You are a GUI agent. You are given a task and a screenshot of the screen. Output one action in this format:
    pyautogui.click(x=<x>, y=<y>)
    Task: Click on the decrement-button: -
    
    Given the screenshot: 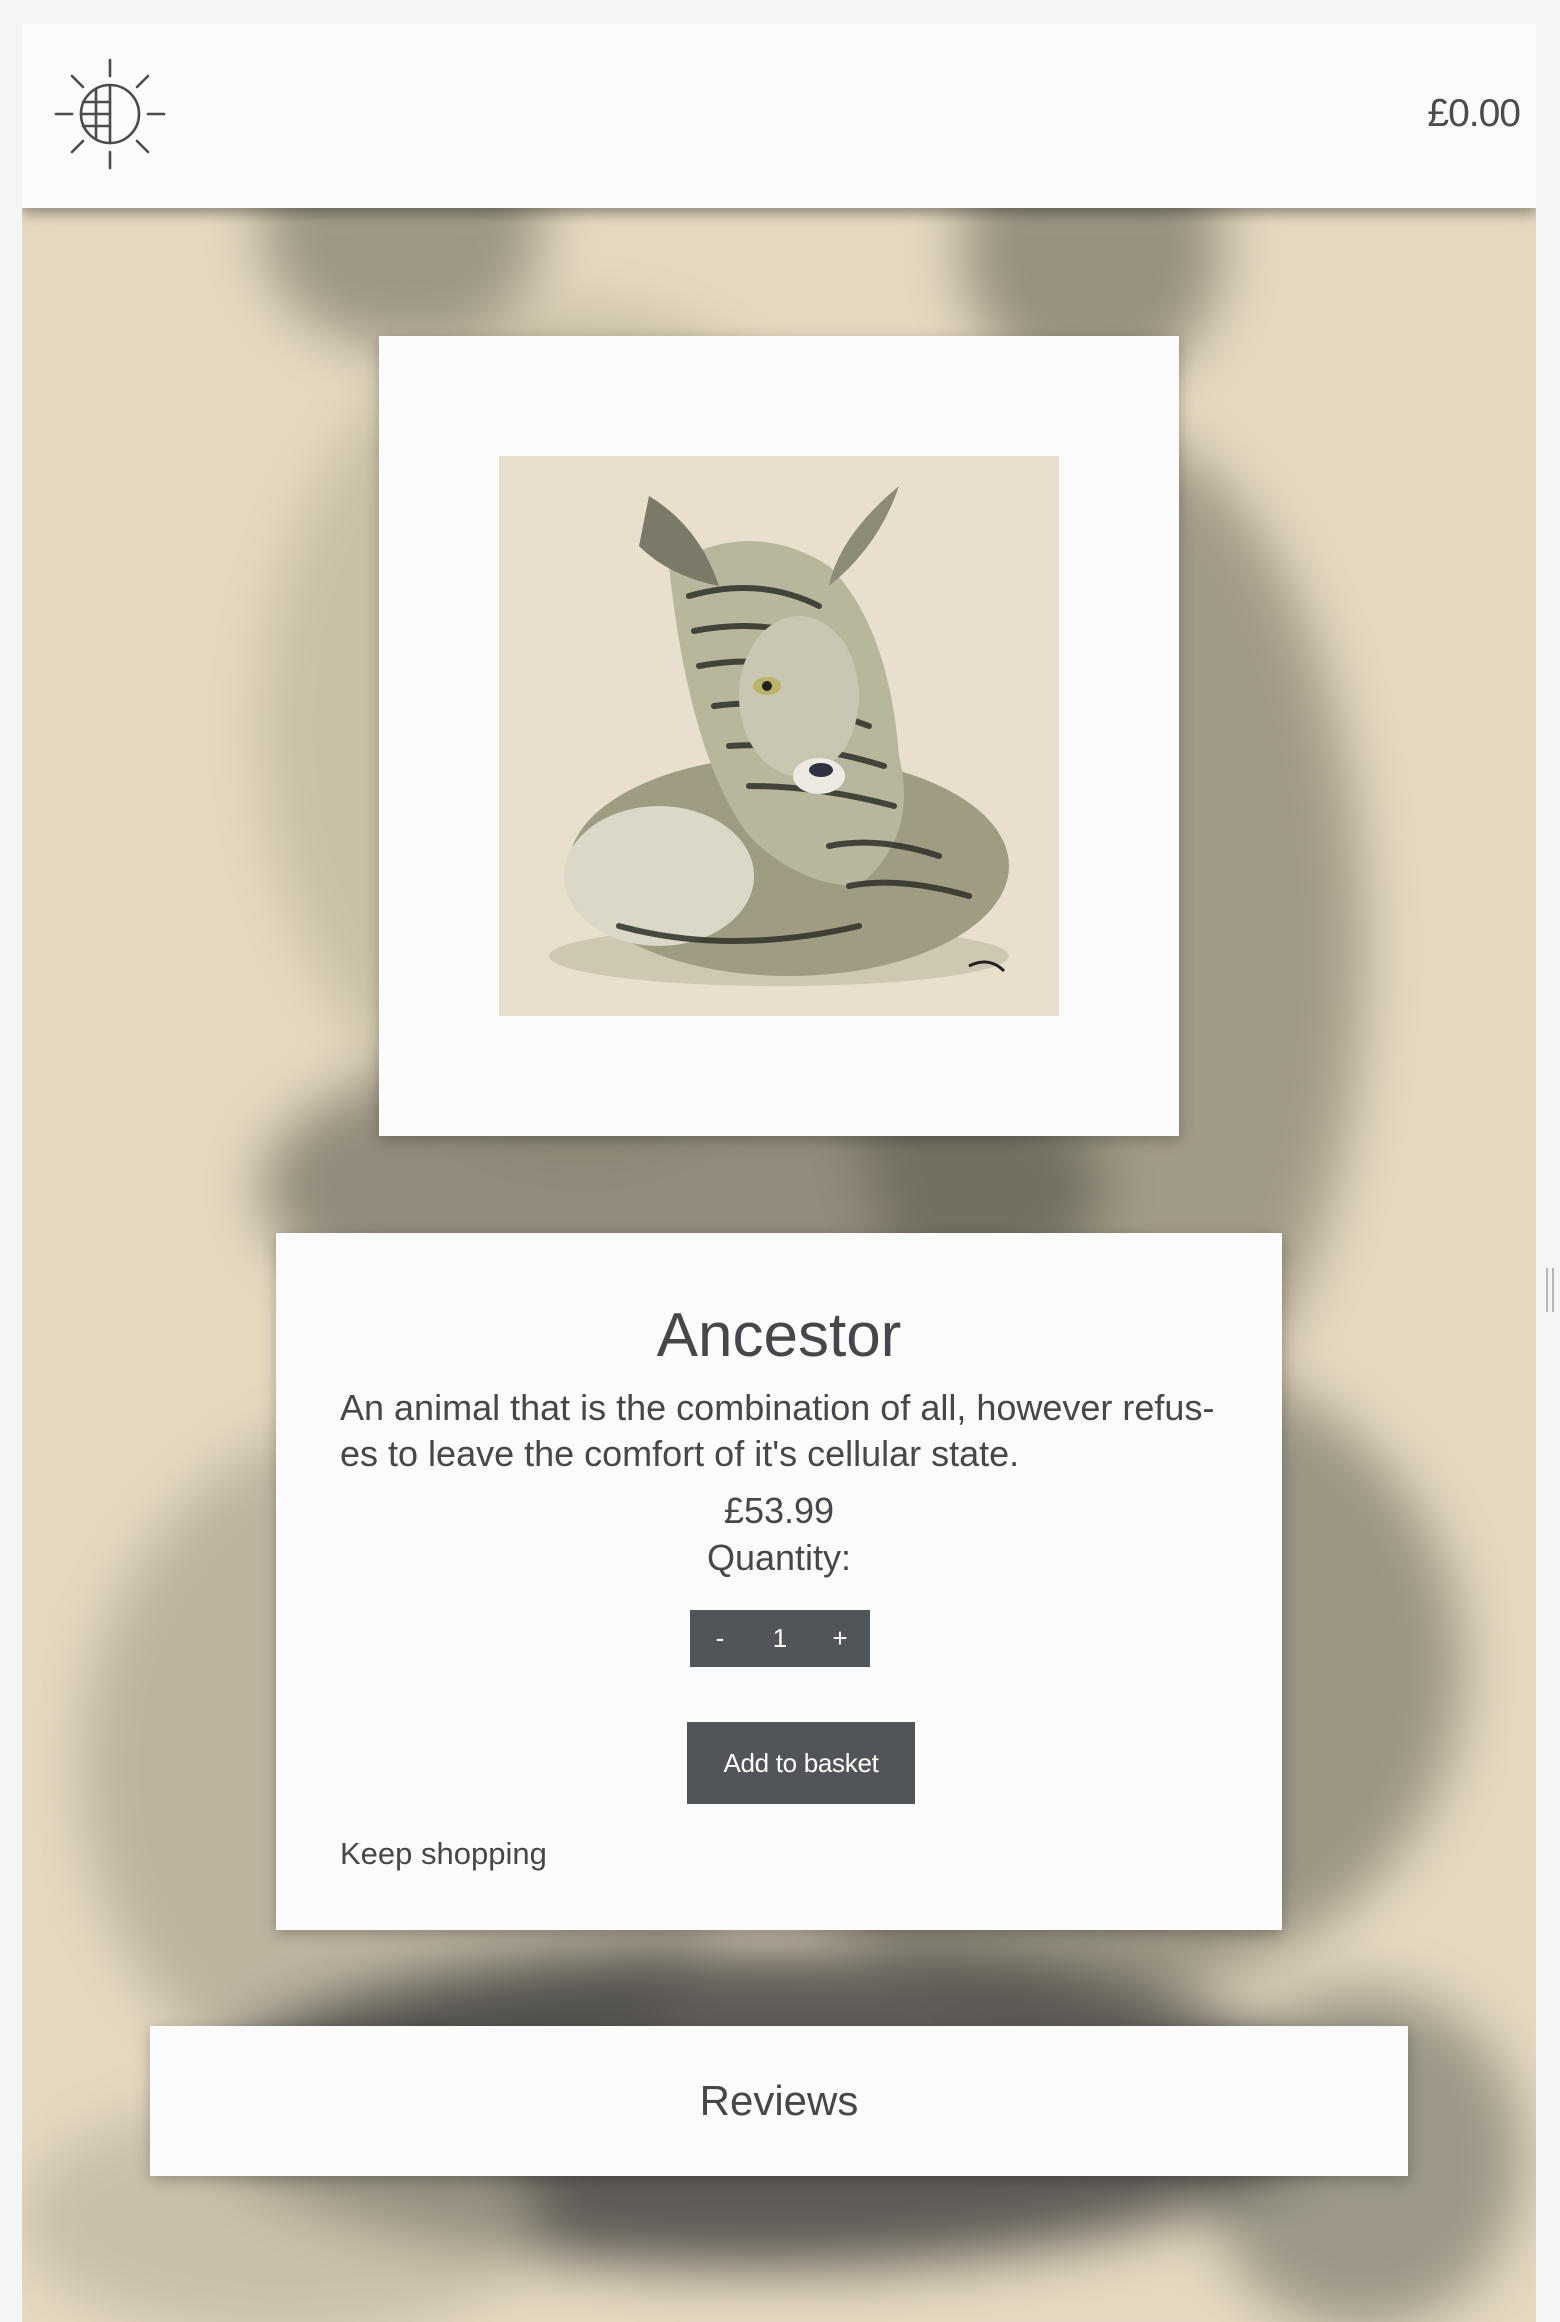 What is the action you would take?
    pyautogui.click(x=720, y=1638)
    